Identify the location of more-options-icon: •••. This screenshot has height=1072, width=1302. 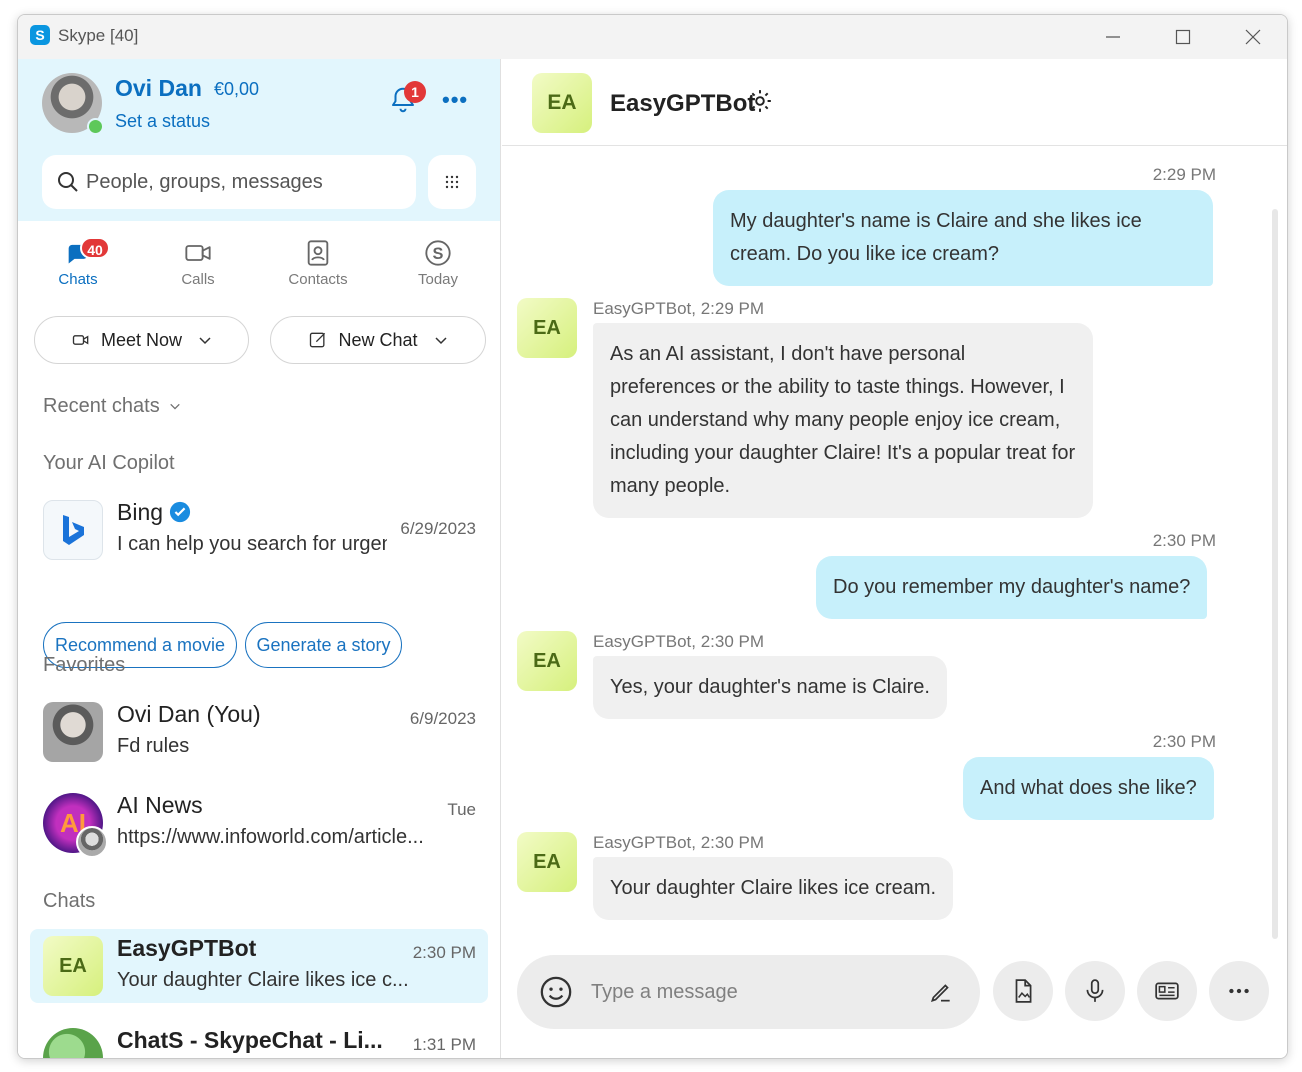
(455, 100).